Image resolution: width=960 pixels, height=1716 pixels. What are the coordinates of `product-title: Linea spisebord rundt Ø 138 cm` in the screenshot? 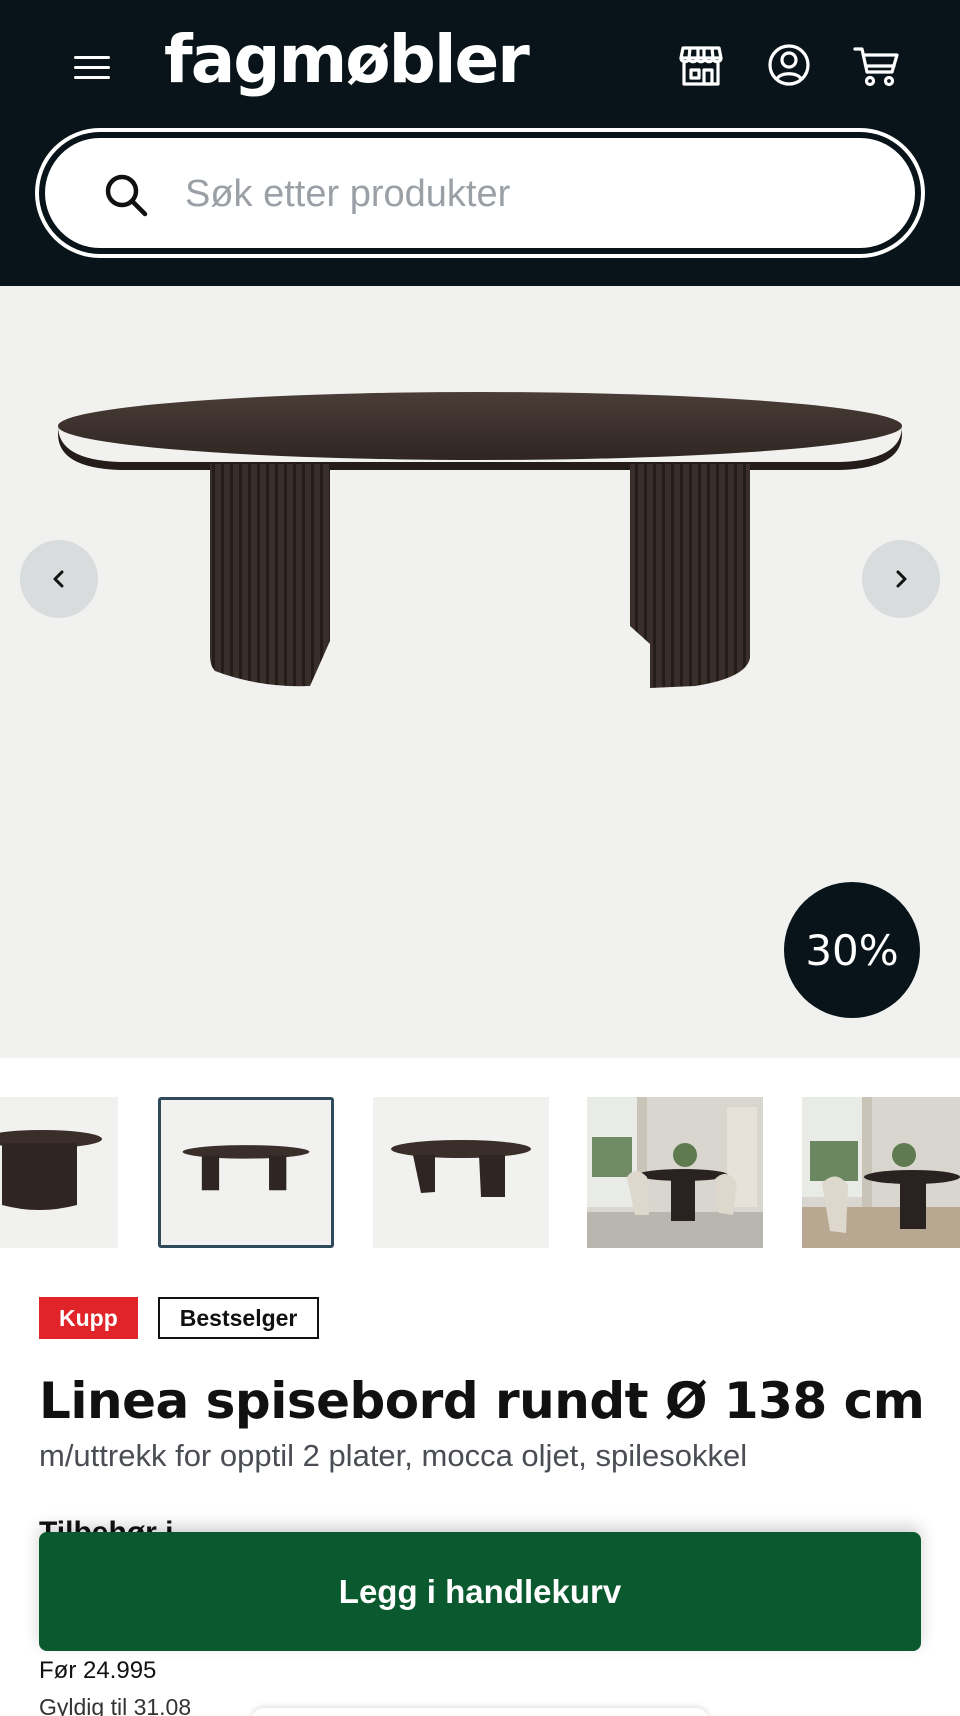 It's located at (482, 1401).